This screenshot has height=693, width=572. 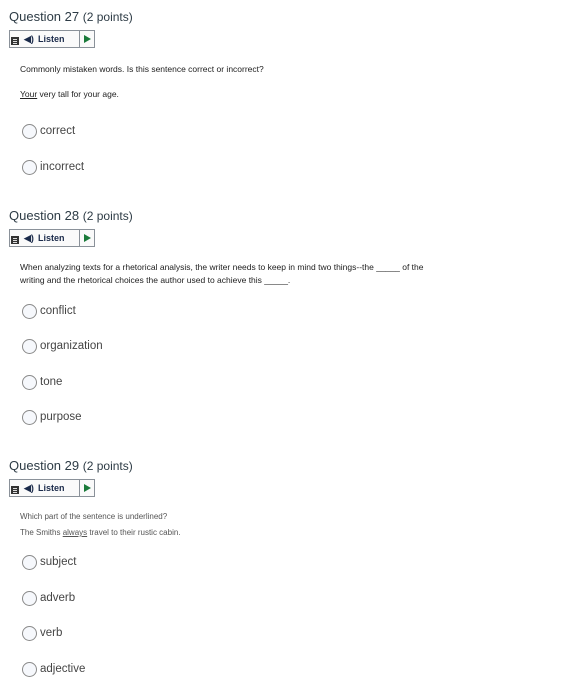 I want to click on option-verb: verb, so click(x=42, y=633).